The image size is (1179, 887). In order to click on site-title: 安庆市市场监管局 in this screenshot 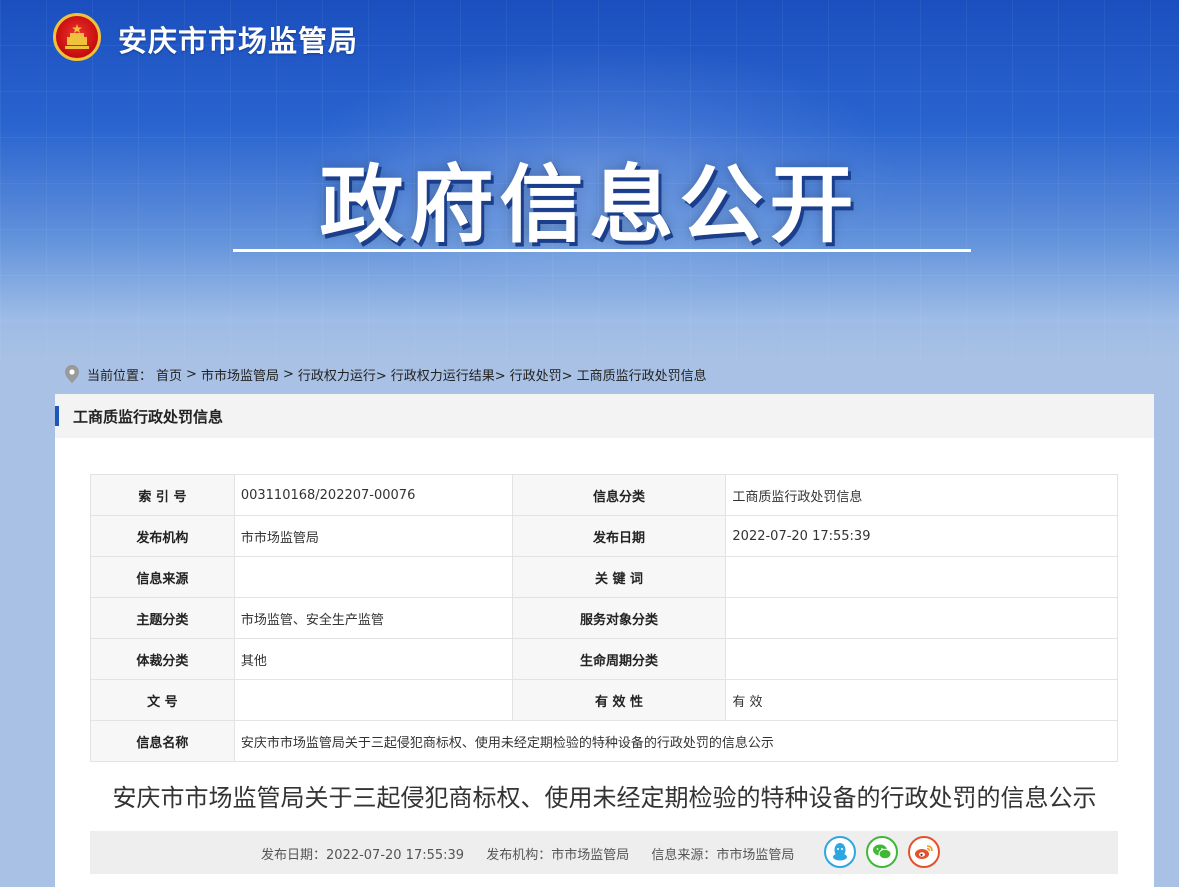, I will do `click(238, 39)`.